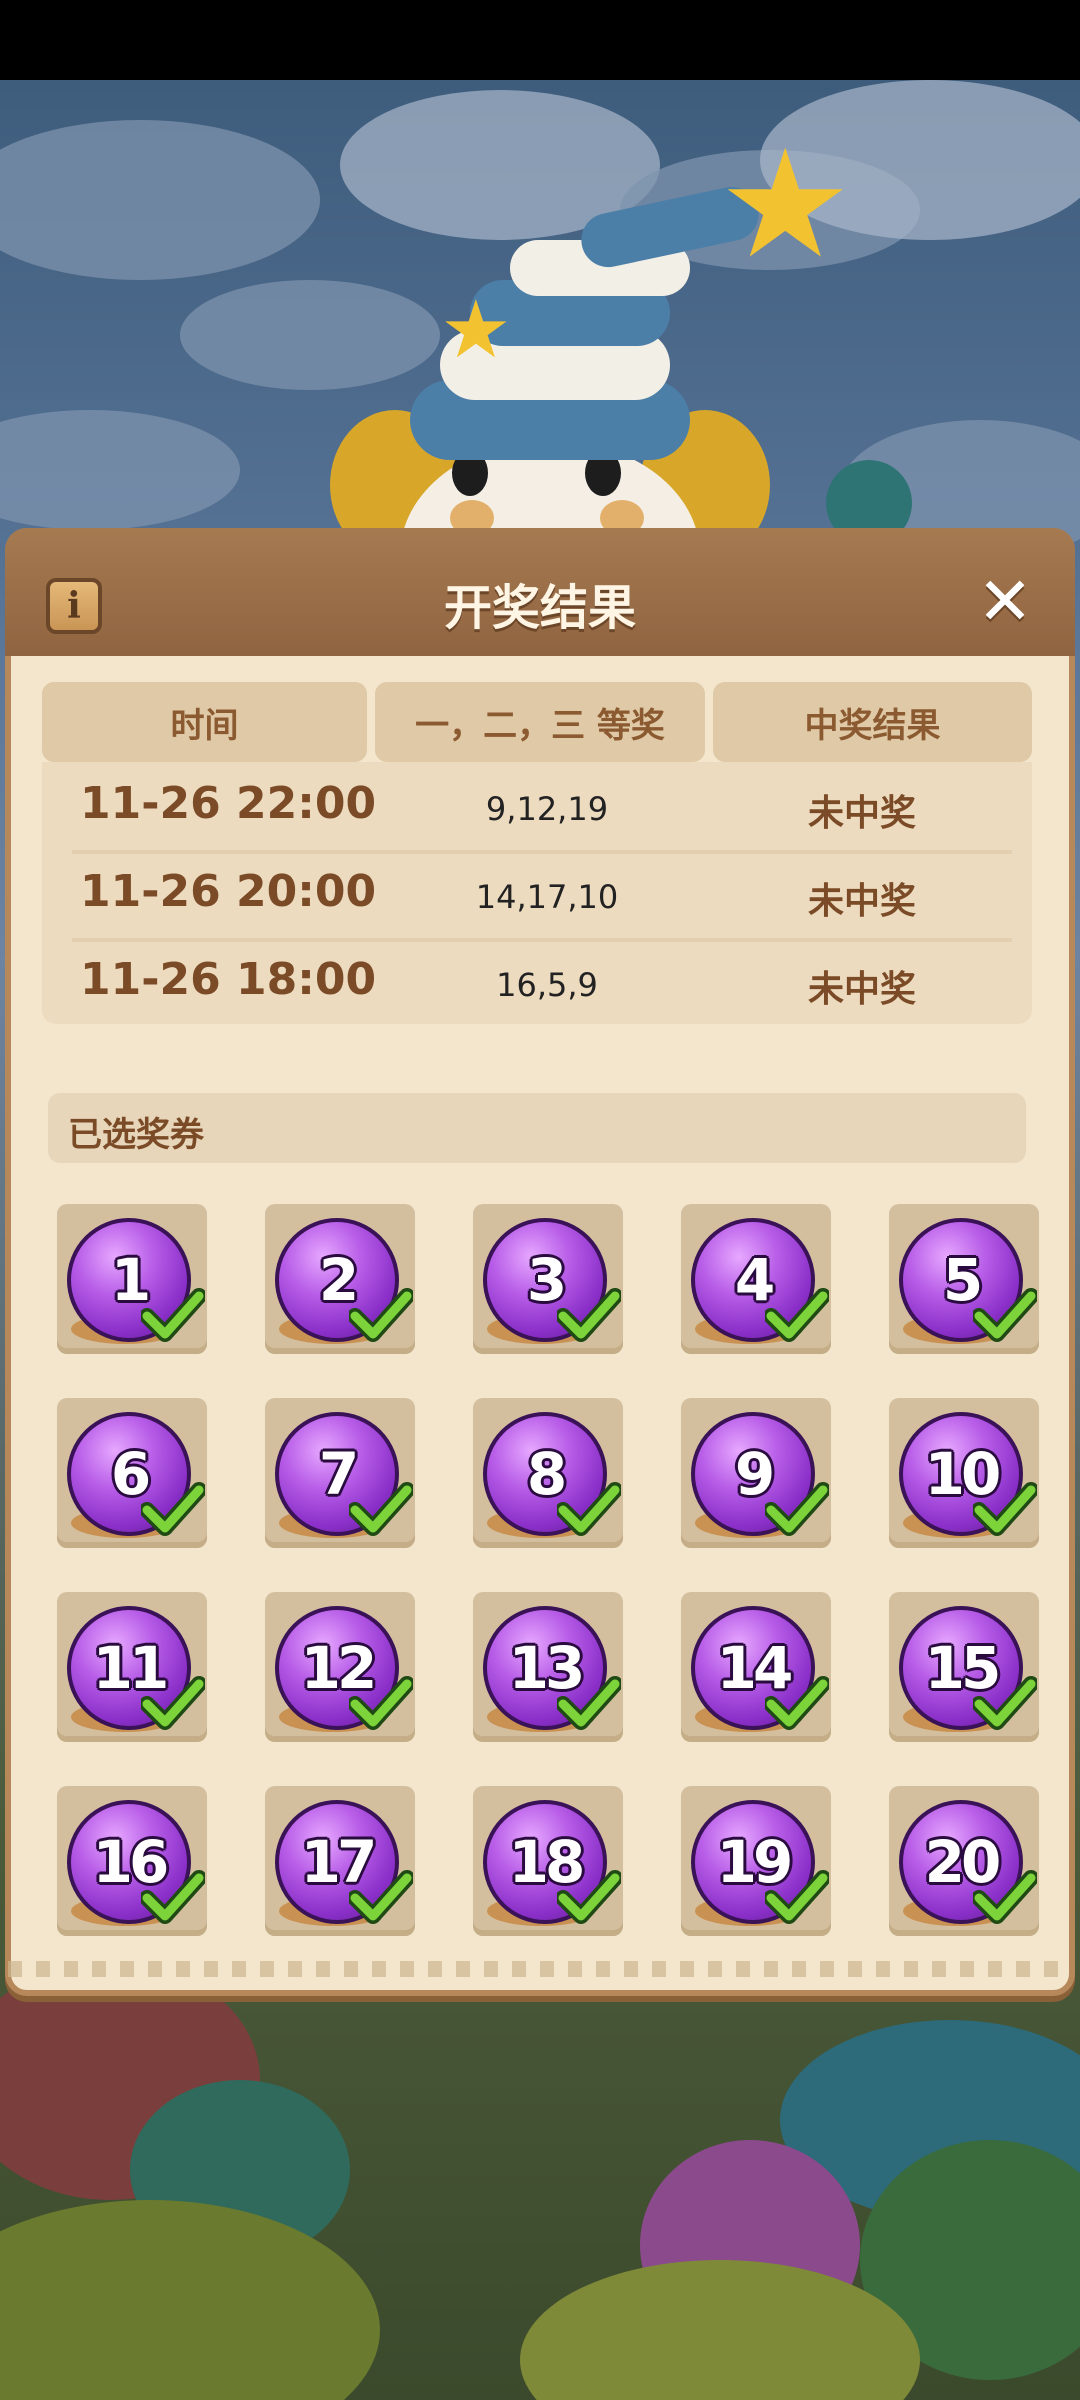  What do you see at coordinates (964, 1473) in the screenshot?
I see `ticket-tile: 10` at bounding box center [964, 1473].